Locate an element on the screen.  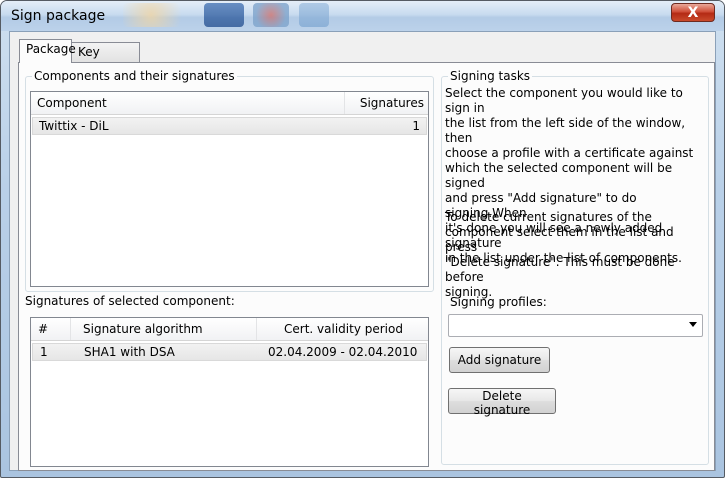
column-header-number: # is located at coordinates (51, 329).